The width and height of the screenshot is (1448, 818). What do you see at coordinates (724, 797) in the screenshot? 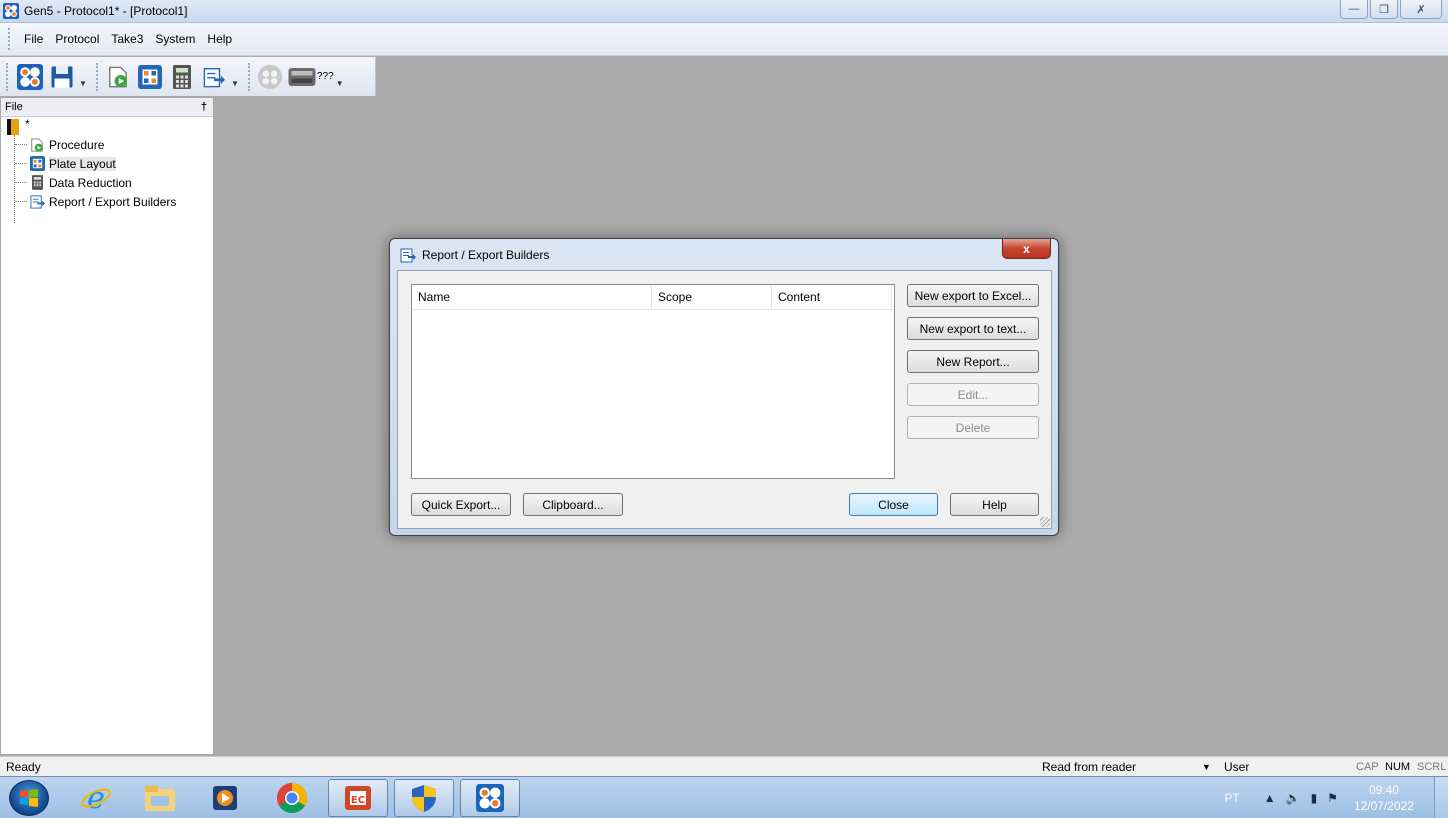
I see `windows-taskbar: e EC PT ▲ 🔈 ▮ ⚑ 09:40 12/07/2022` at bounding box center [724, 797].